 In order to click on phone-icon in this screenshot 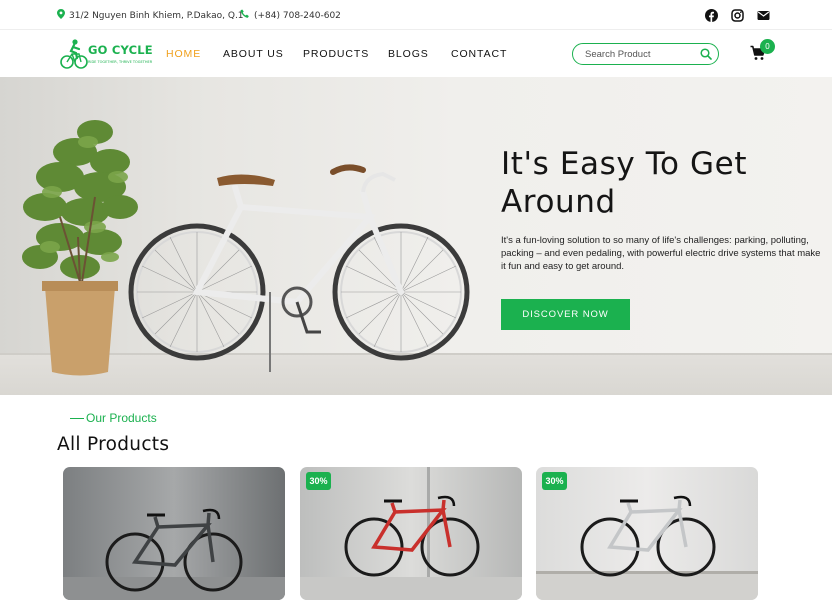, I will do `click(245, 15)`.